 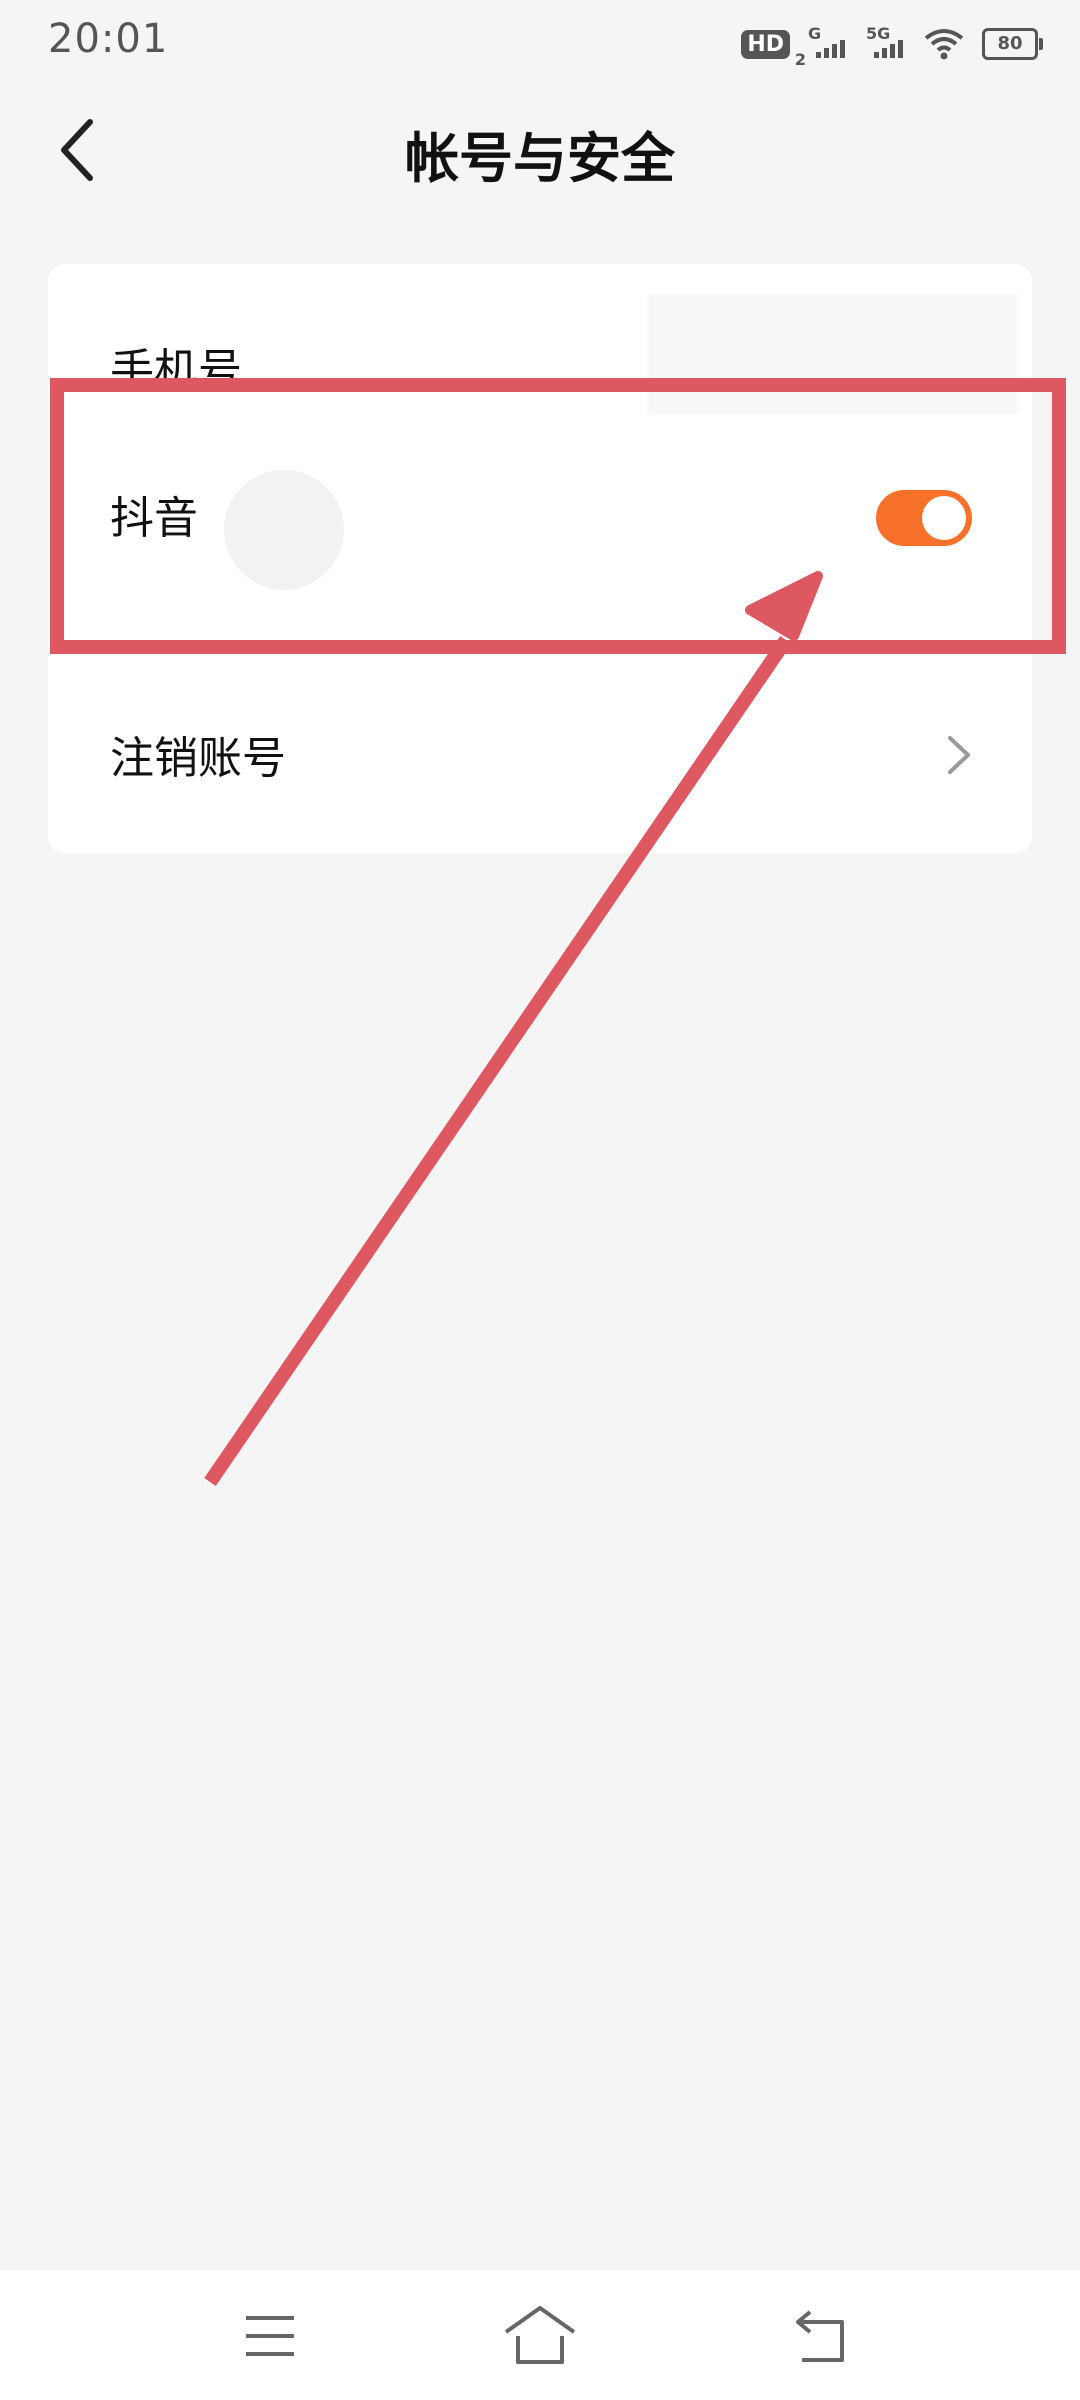 What do you see at coordinates (540, 770) in the screenshot?
I see `delete-account-row: 注销账号` at bounding box center [540, 770].